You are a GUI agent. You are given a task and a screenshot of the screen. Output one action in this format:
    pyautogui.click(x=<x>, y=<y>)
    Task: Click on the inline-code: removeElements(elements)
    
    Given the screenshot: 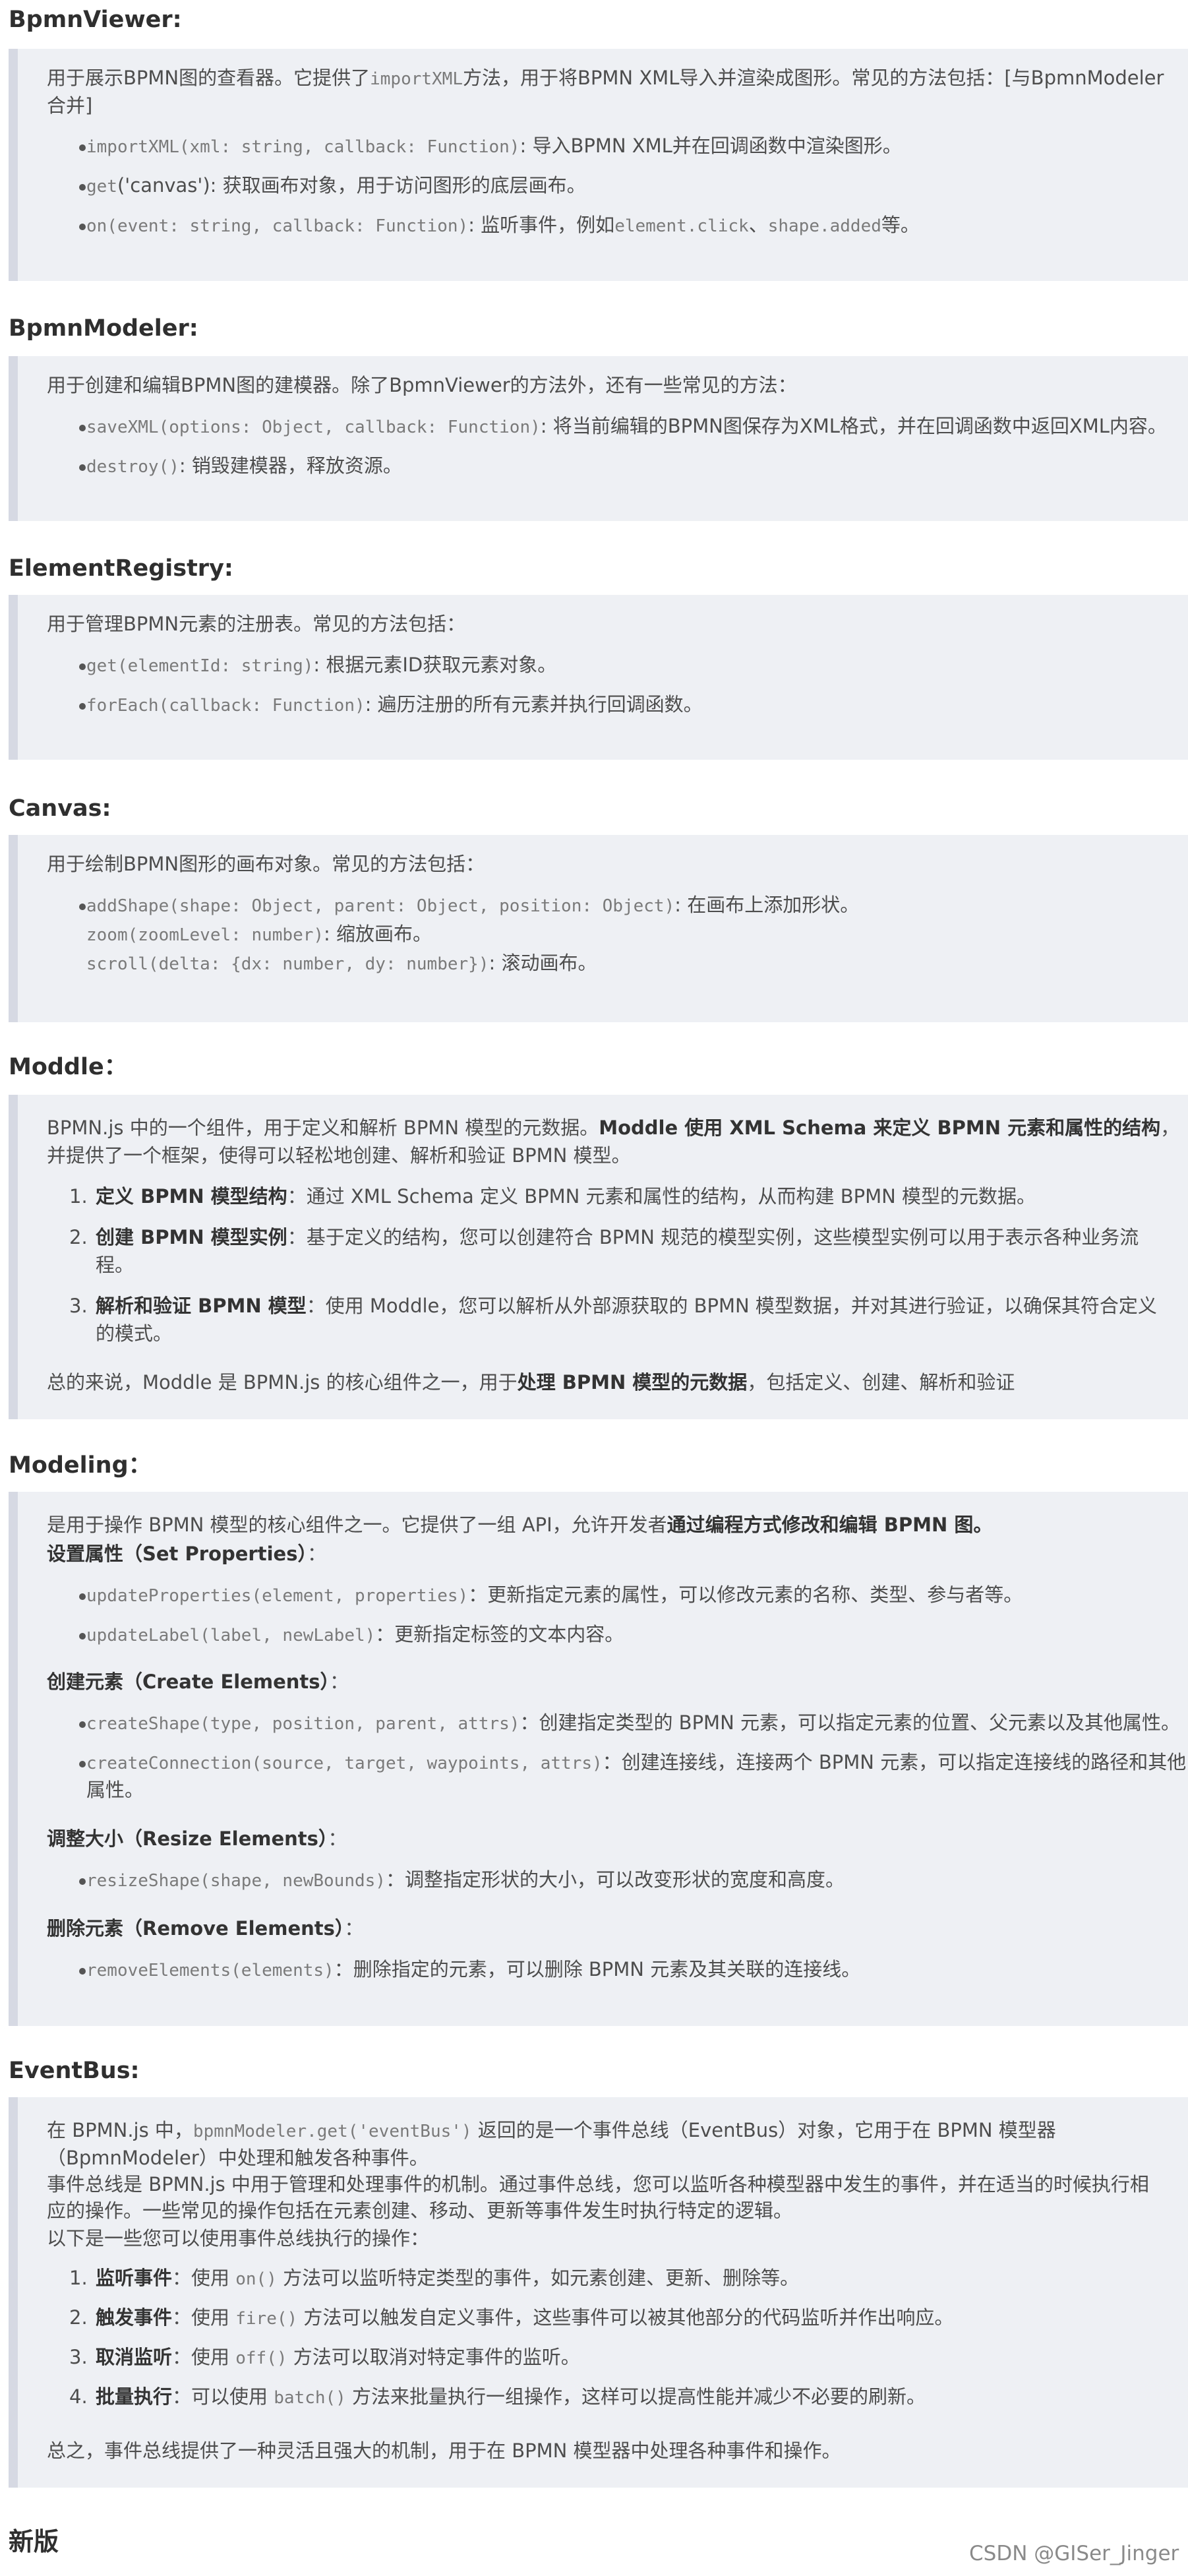 What is the action you would take?
    pyautogui.click(x=210, y=1970)
    